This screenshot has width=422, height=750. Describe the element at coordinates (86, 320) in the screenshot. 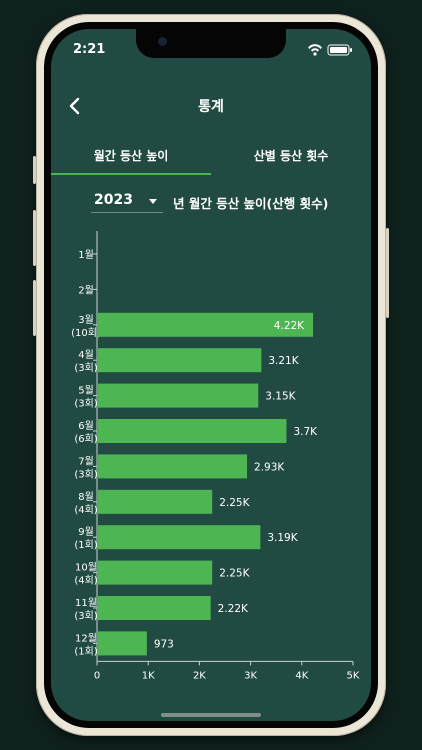

I see `y-tick-label-month: 3월` at that location.